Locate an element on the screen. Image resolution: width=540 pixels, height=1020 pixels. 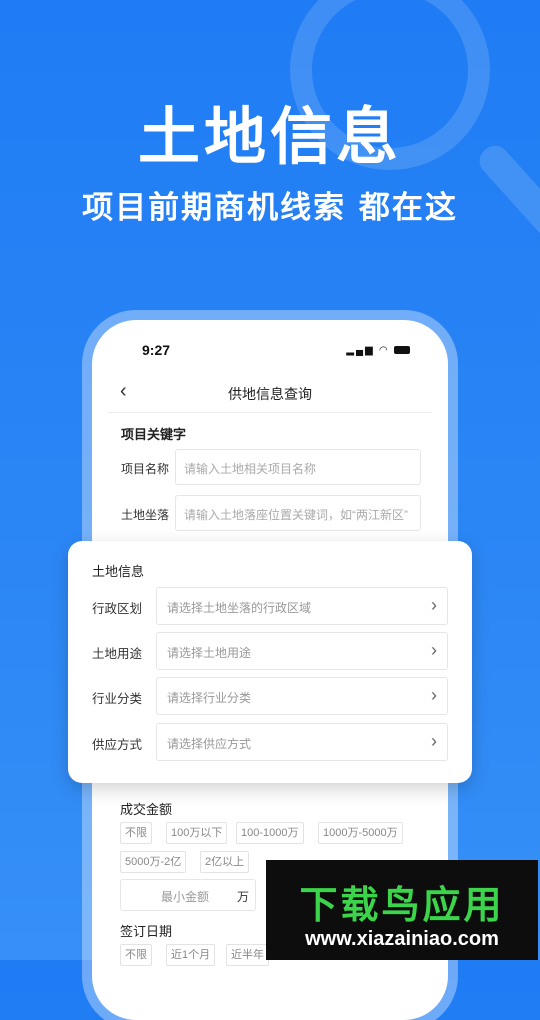
date-chip: 近半年 is located at coordinates (247, 955).